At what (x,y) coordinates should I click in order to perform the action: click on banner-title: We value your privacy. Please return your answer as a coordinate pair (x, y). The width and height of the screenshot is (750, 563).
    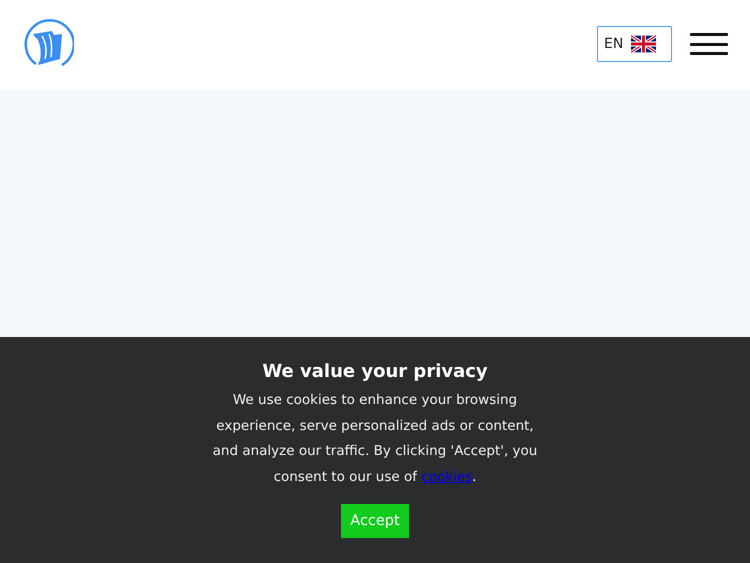
    Looking at the image, I should click on (375, 371).